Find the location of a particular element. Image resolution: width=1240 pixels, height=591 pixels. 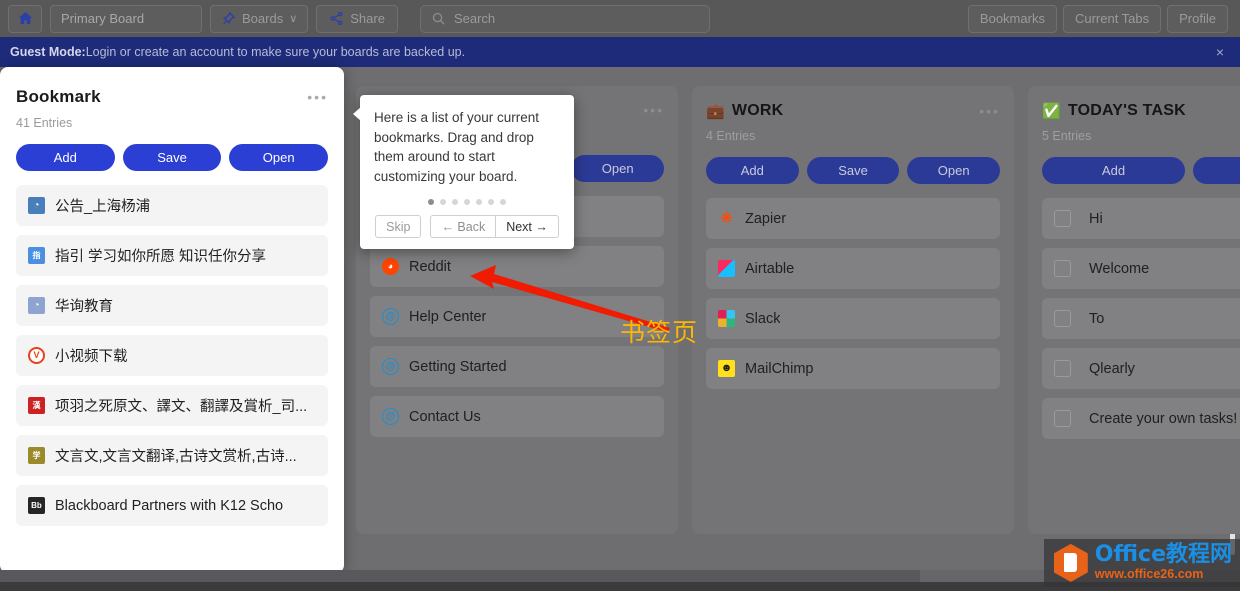

profile-button: Profile is located at coordinates (1197, 18).